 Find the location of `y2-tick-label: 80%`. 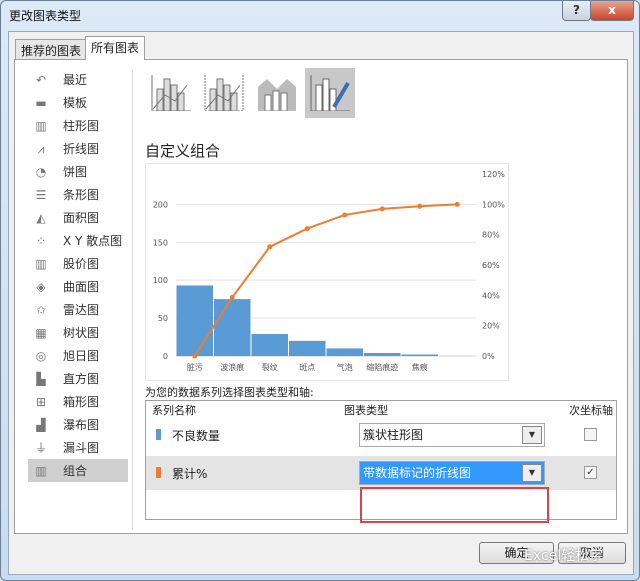

y2-tick-label: 80% is located at coordinates (491, 235).